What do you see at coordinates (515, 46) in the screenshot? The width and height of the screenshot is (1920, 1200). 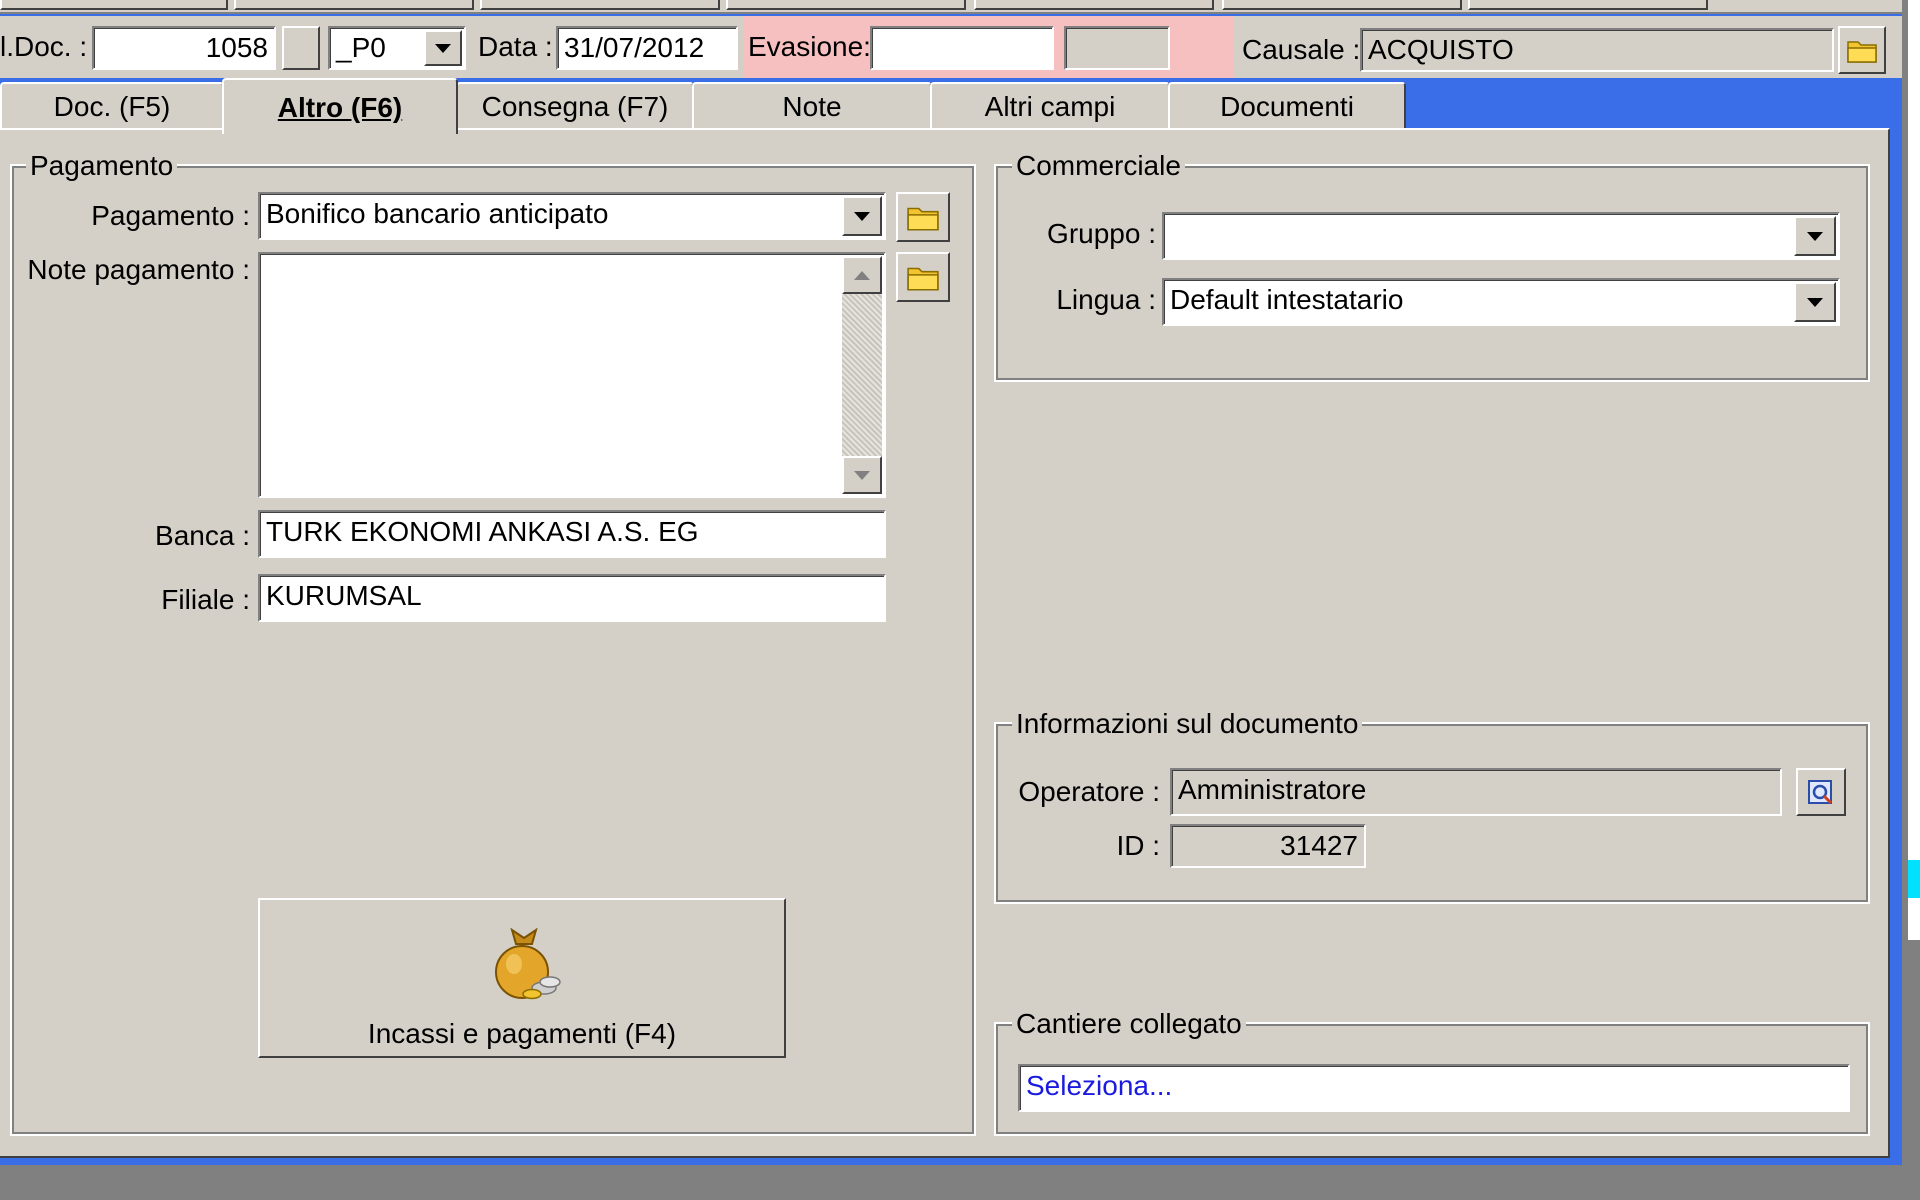 I see `data-label: Data :` at bounding box center [515, 46].